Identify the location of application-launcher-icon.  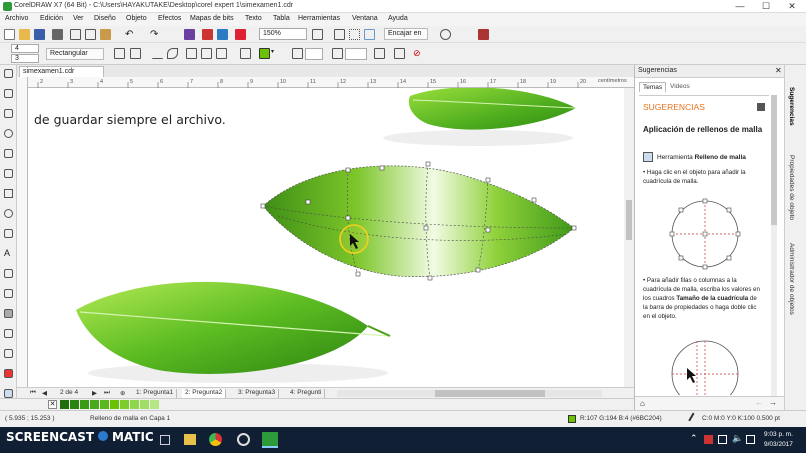
(483, 34).